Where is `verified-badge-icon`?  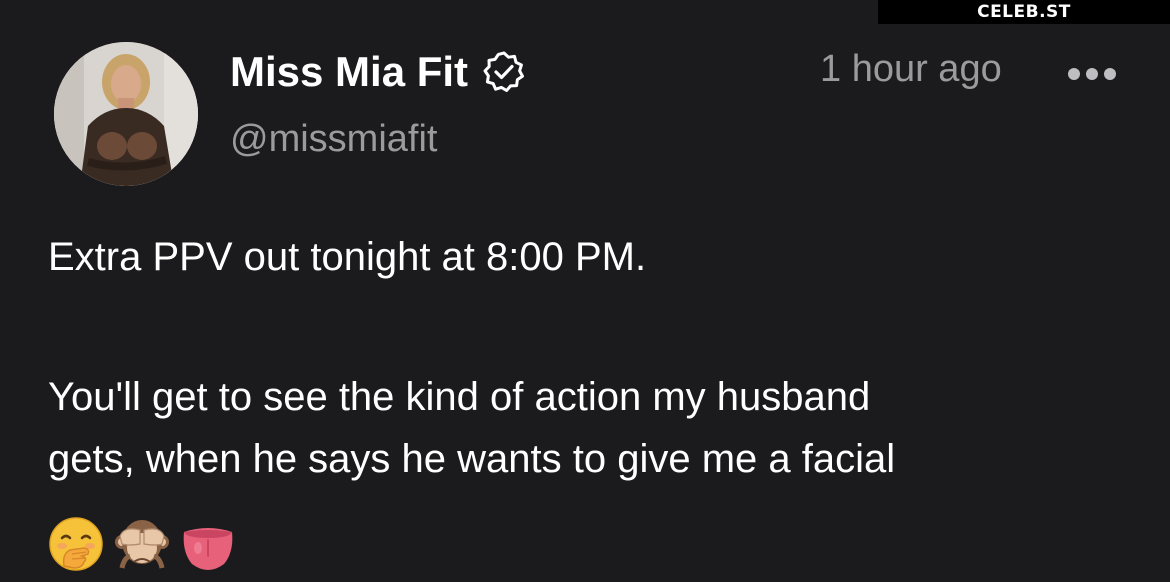
verified-badge-icon is located at coordinates (504, 72).